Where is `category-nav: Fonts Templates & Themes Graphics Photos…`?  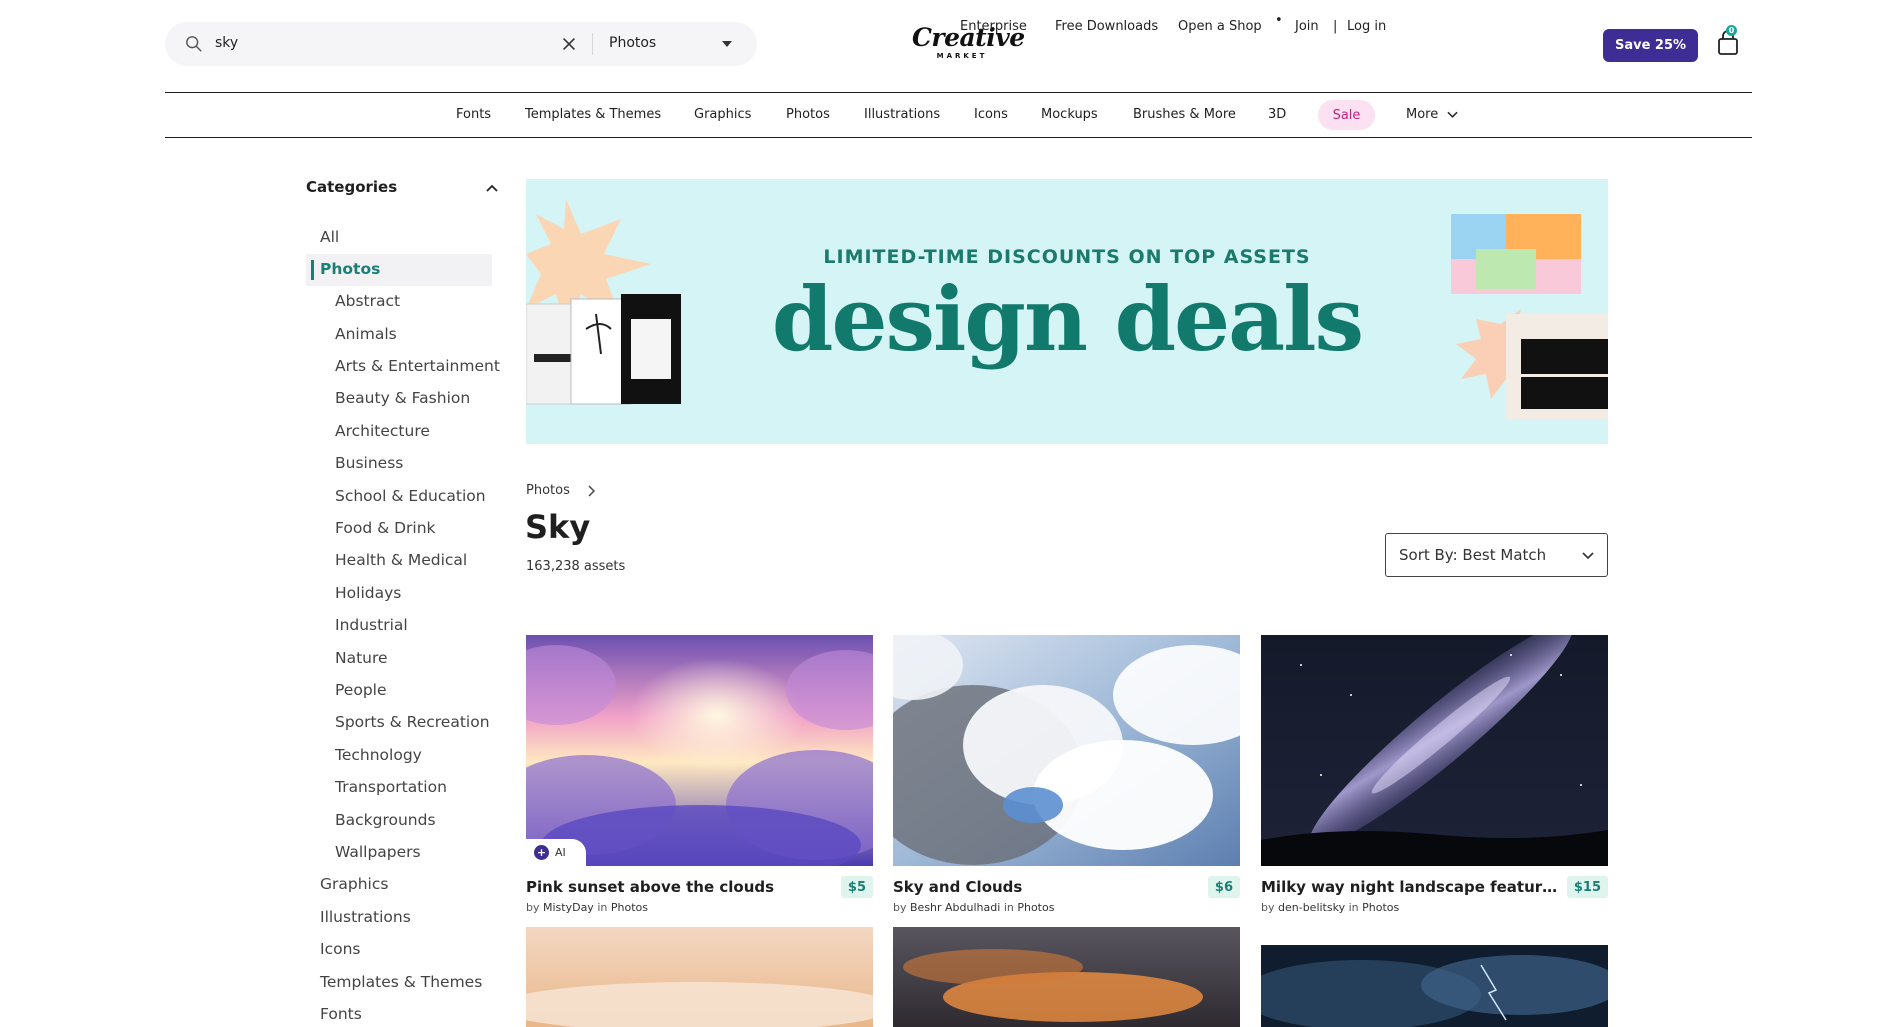
category-nav: Fonts Templates & Themes Graphics Photos… is located at coordinates (950, 115).